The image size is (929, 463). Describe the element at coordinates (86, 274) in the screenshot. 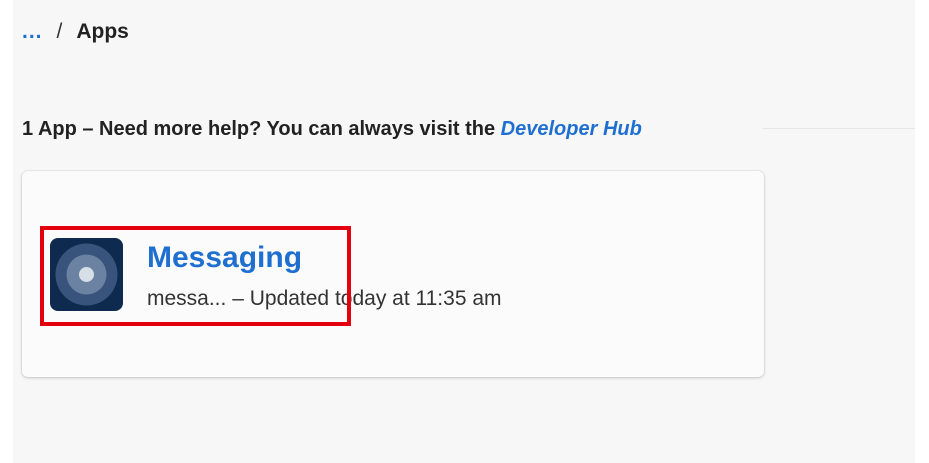

I see `radio-dial-icon` at that location.